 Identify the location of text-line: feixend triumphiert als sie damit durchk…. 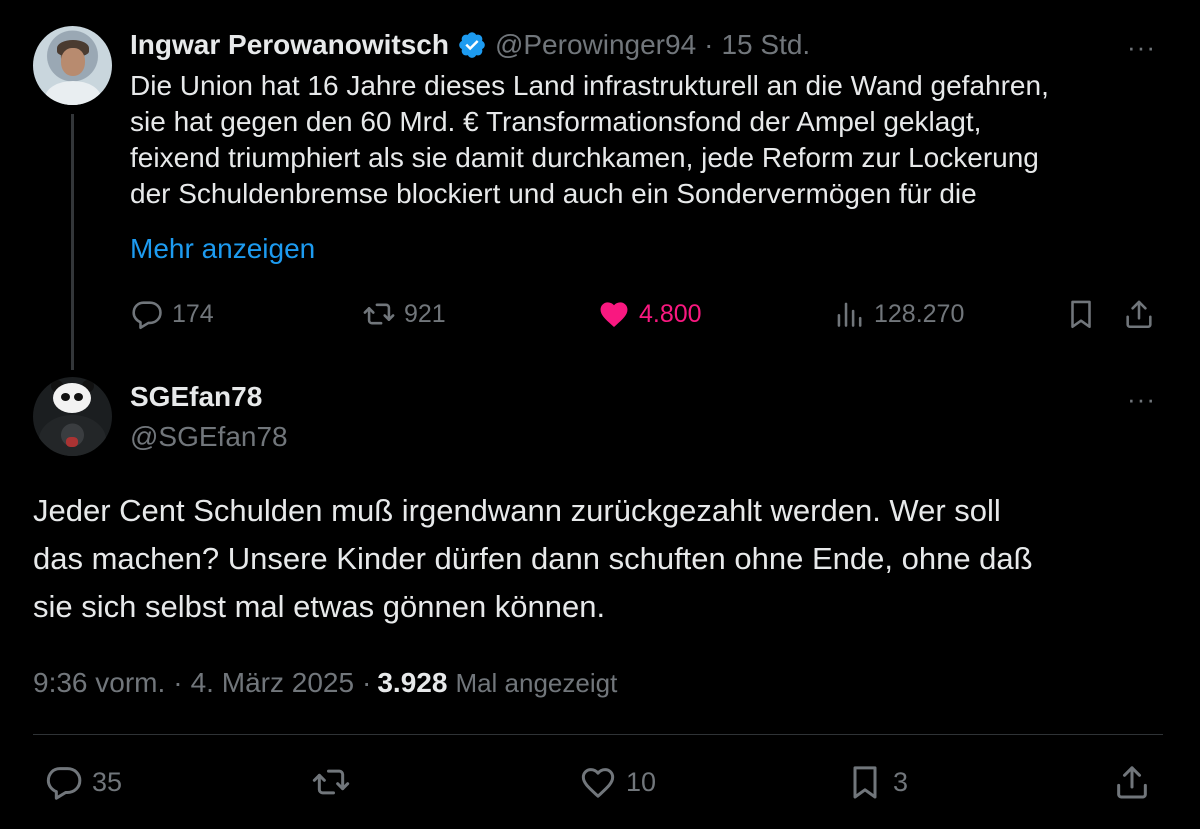
(584, 157).